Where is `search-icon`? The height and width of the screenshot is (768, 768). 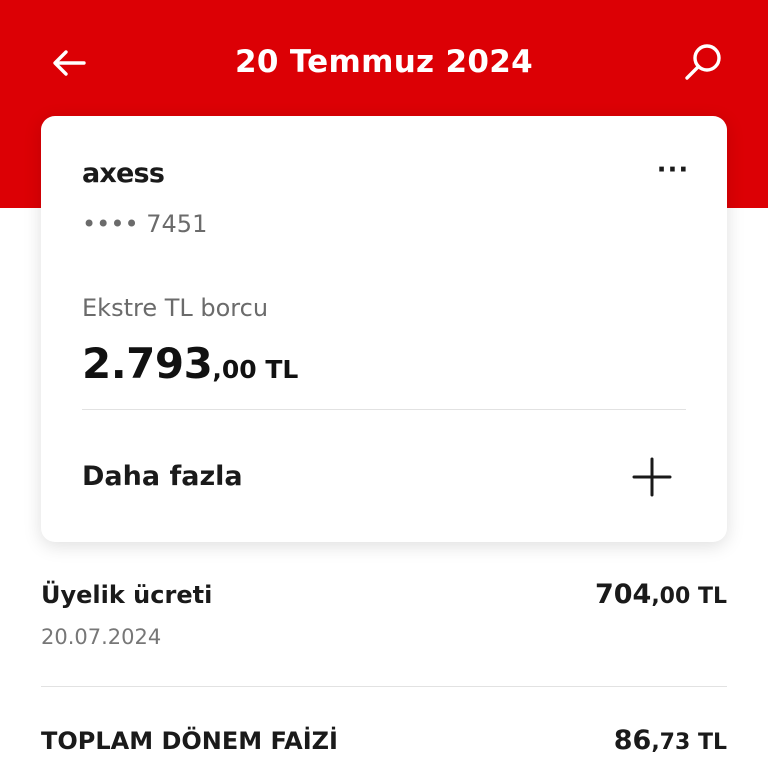
search-icon is located at coordinates (703, 62).